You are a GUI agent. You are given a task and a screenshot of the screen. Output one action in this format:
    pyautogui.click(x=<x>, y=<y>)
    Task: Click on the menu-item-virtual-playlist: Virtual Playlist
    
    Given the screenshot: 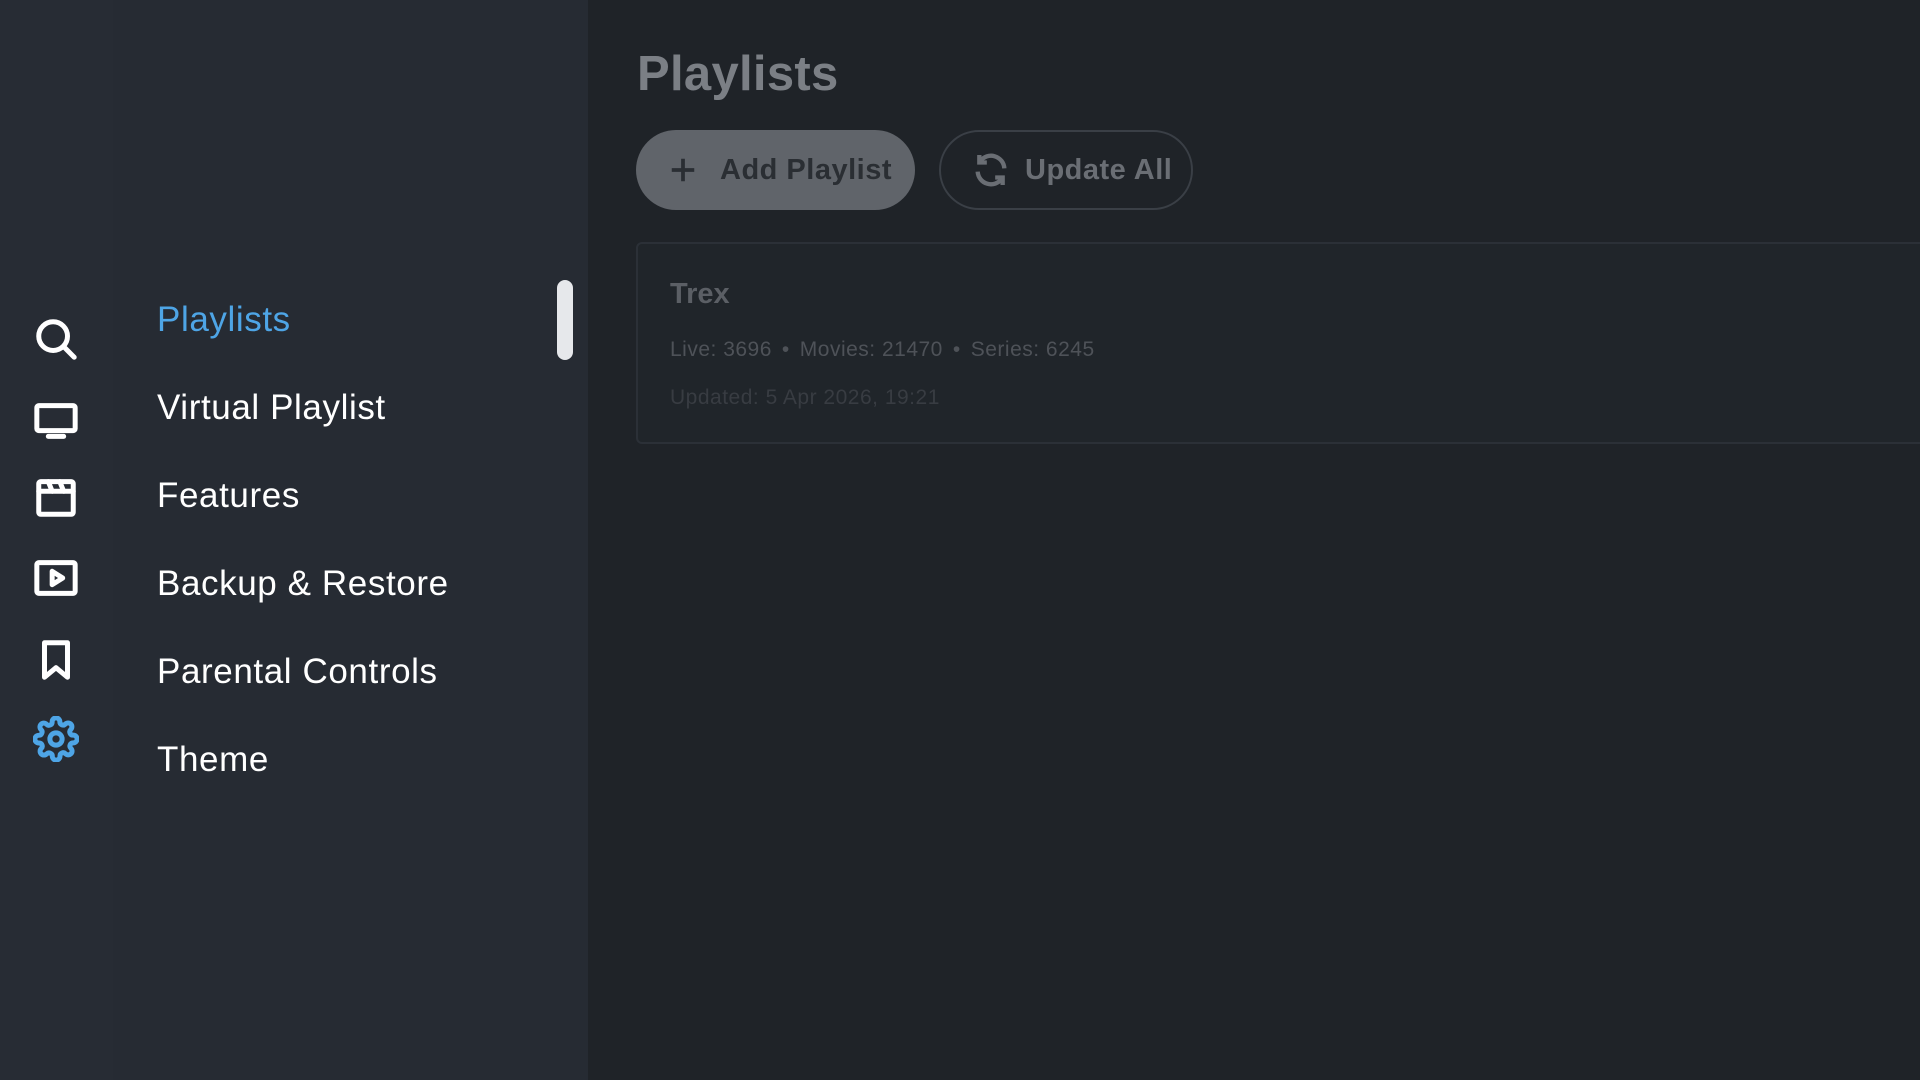 What is the action you would take?
    pyautogui.click(x=271, y=408)
    